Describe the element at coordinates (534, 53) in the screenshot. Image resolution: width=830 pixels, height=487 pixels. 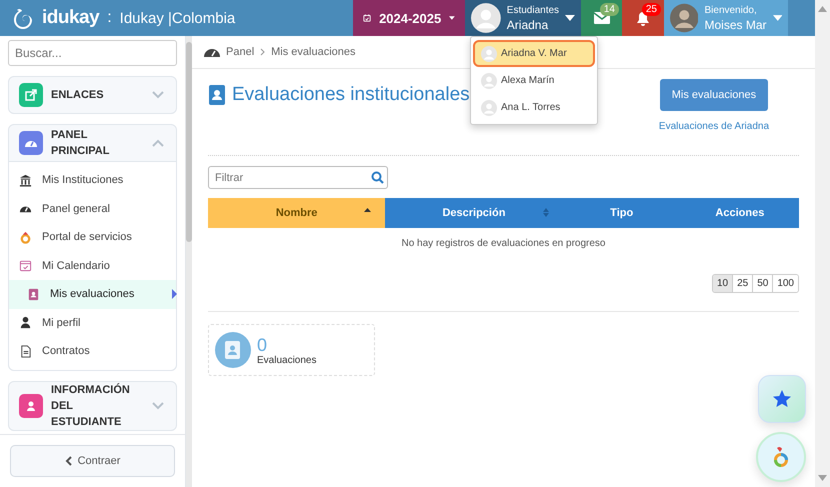
I see `student-option: Ariadna V. Mar` at that location.